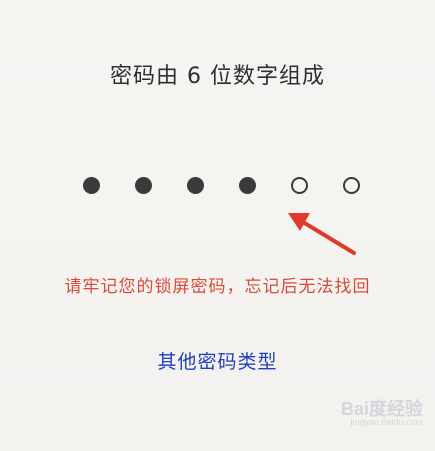  What do you see at coordinates (322, 234) in the screenshot?
I see `red-arrow-icon` at bounding box center [322, 234].